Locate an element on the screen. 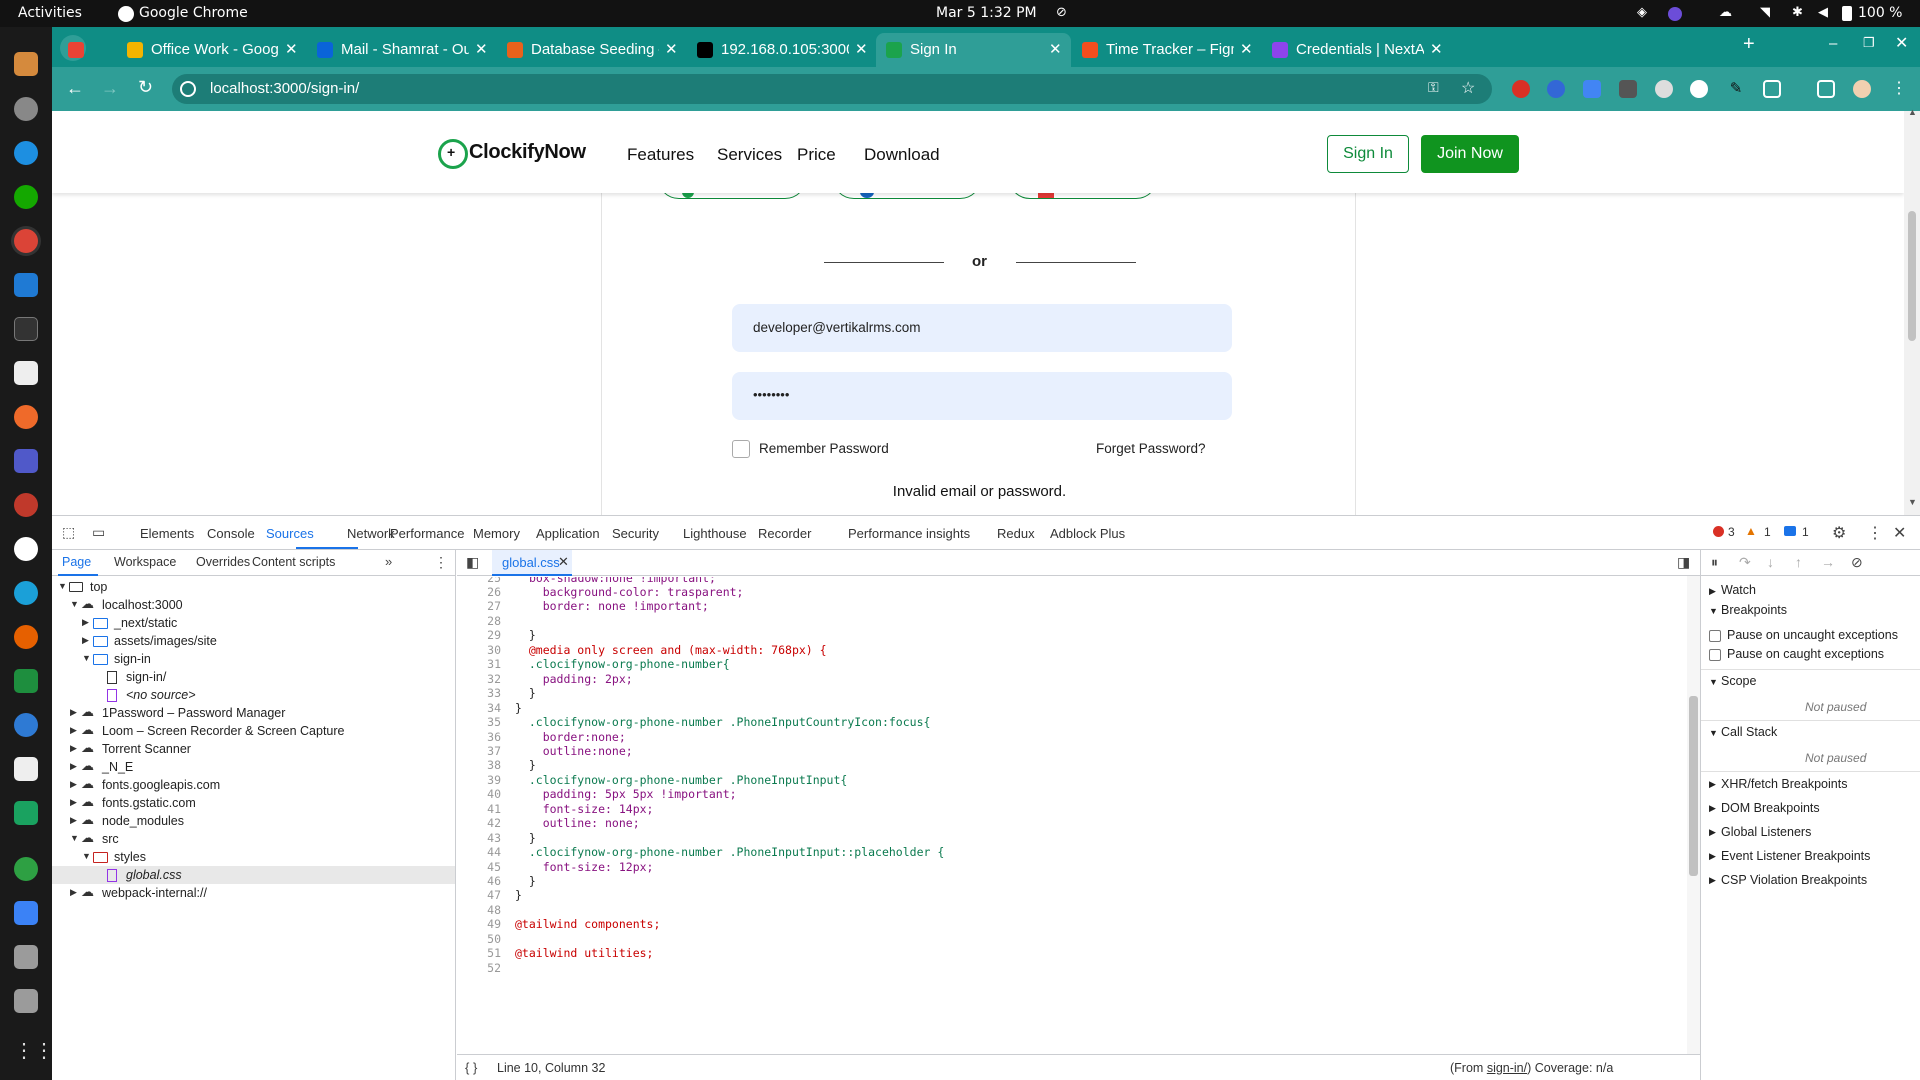 This screenshot has width=1920, height=1080. device-toggle-icon: ▭ is located at coordinates (98, 532).